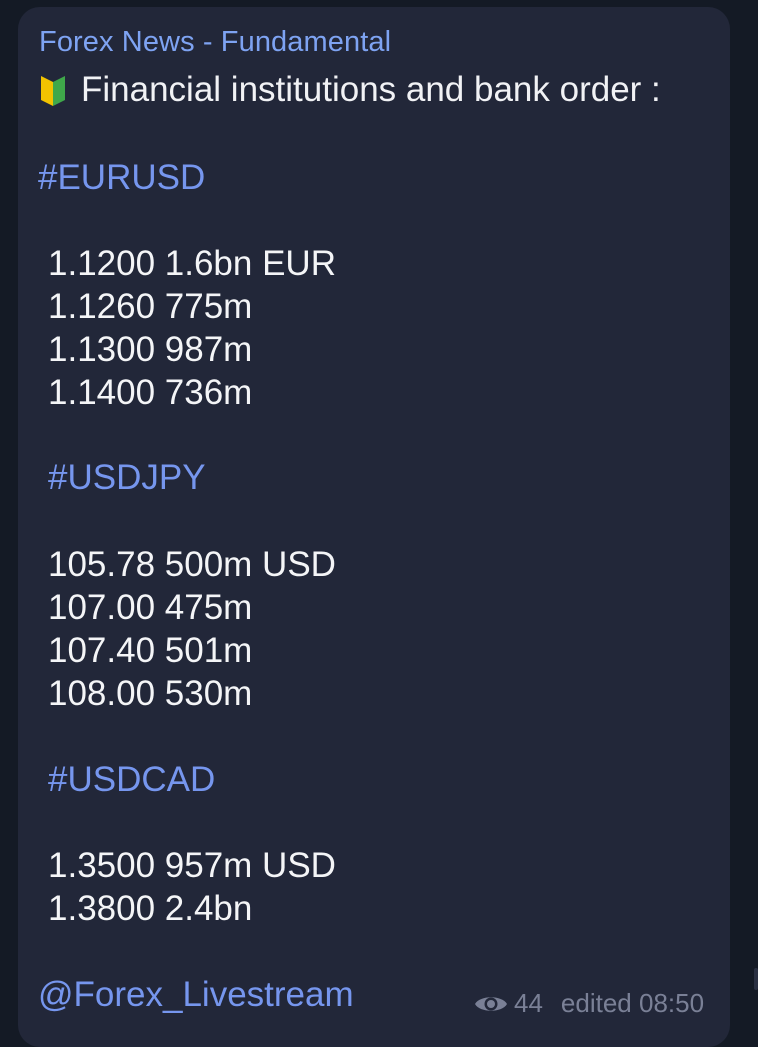  I want to click on message-headline: Financial institutions and bank order :, so click(350, 90).